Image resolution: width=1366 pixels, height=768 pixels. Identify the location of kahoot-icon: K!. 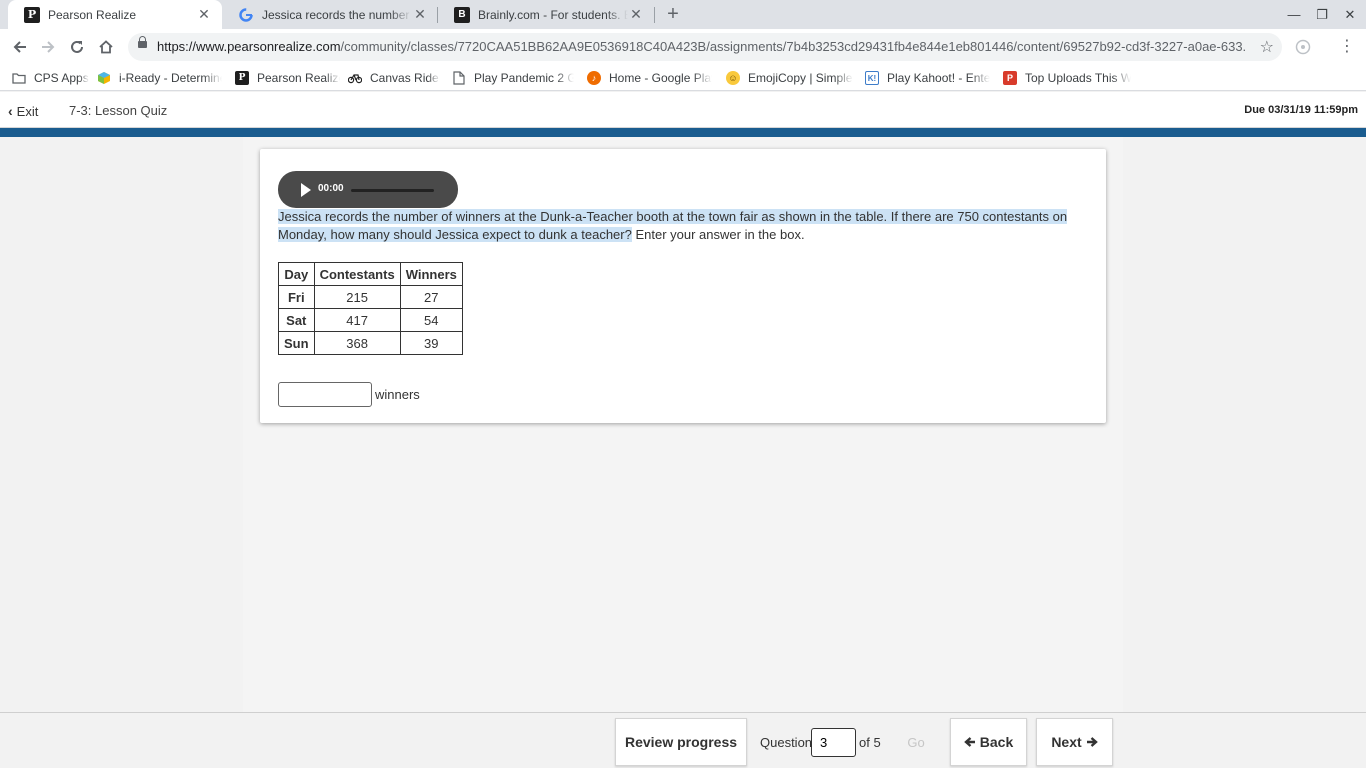
(872, 78).